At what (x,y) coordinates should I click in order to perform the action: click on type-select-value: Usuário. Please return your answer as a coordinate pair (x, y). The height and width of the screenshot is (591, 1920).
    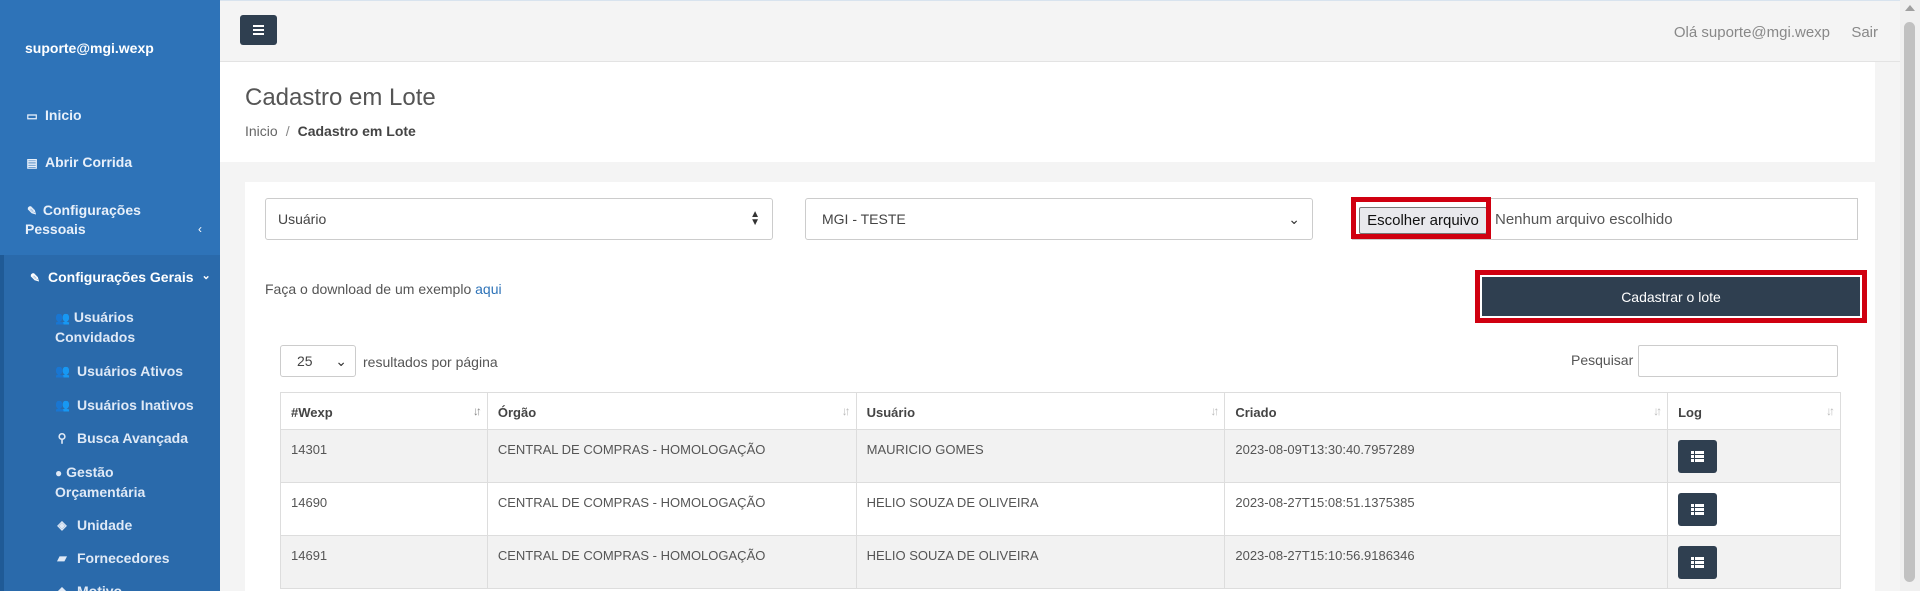
    Looking at the image, I should click on (302, 219).